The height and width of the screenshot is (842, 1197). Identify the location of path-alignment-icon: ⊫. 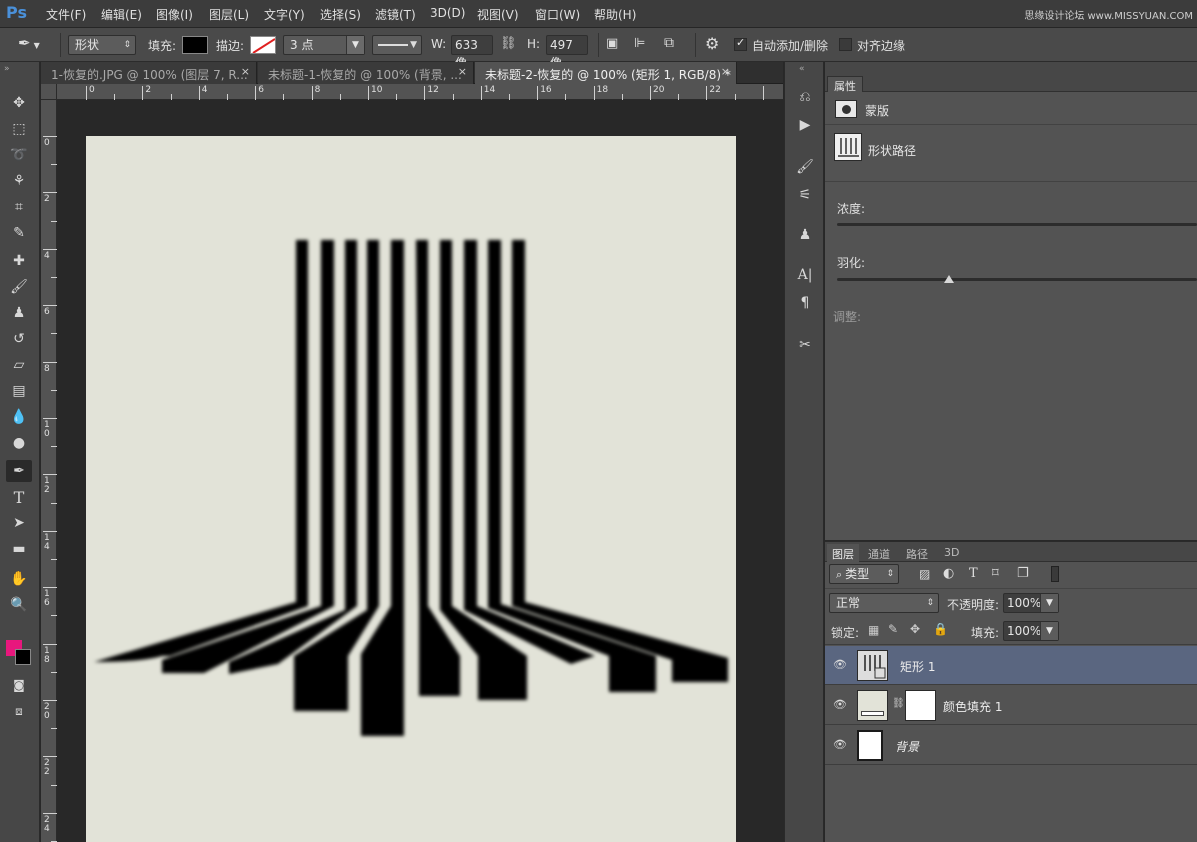
(639, 43).